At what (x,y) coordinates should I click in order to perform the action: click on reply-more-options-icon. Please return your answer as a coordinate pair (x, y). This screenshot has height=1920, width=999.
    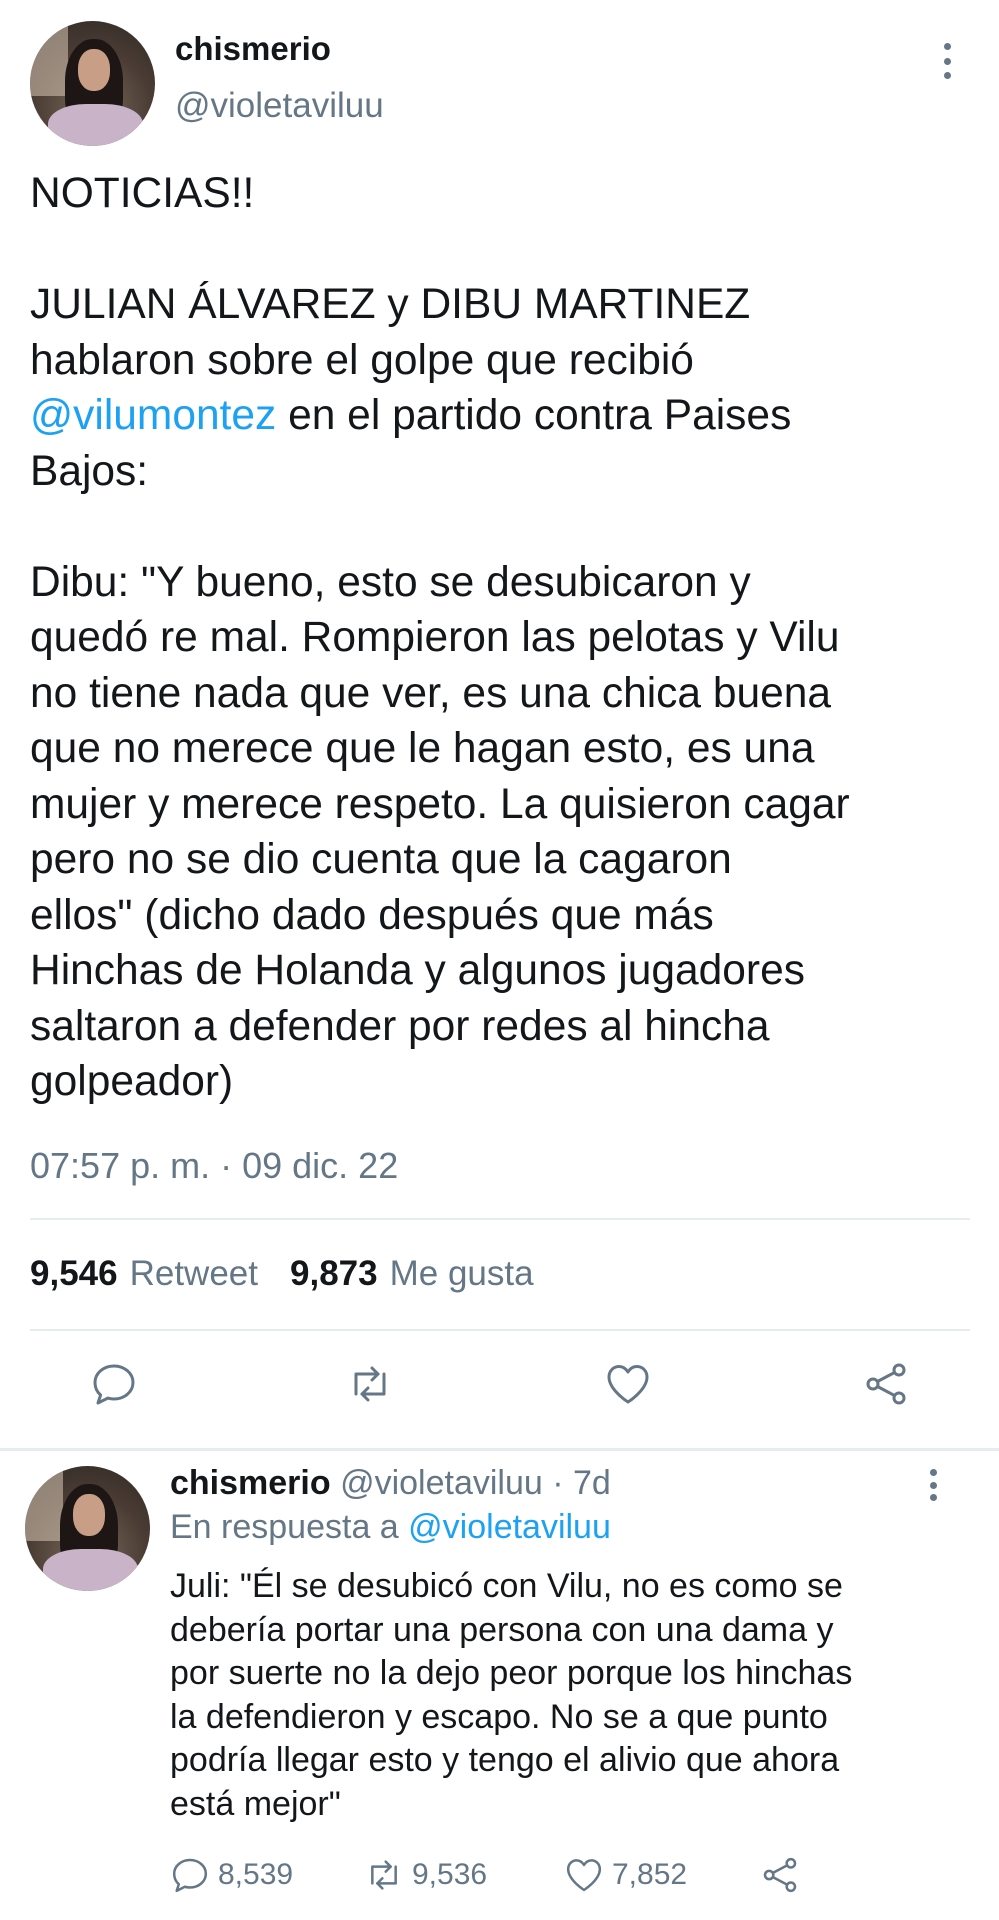
    Looking at the image, I should click on (933, 1485).